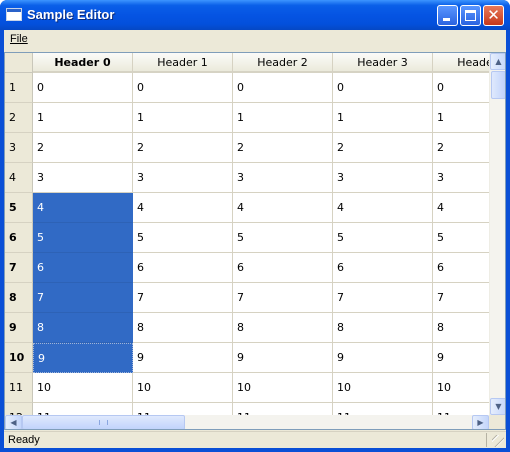  Describe the element at coordinates (83, 63) in the screenshot. I see `column-header: Header 0` at that location.